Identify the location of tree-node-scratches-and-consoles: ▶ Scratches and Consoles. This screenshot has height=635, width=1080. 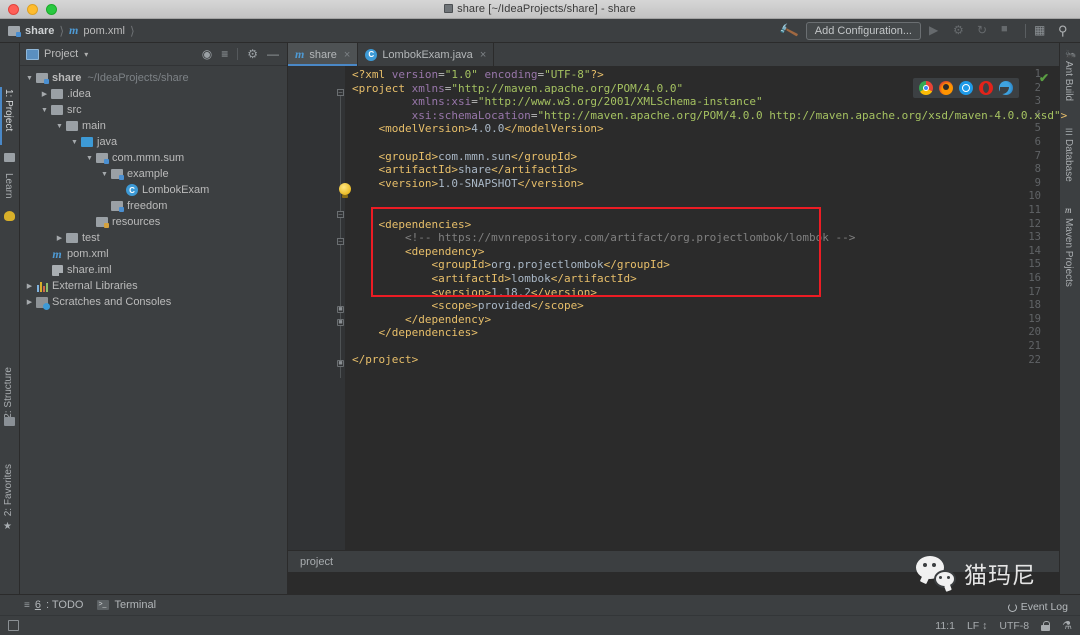
(153, 302).